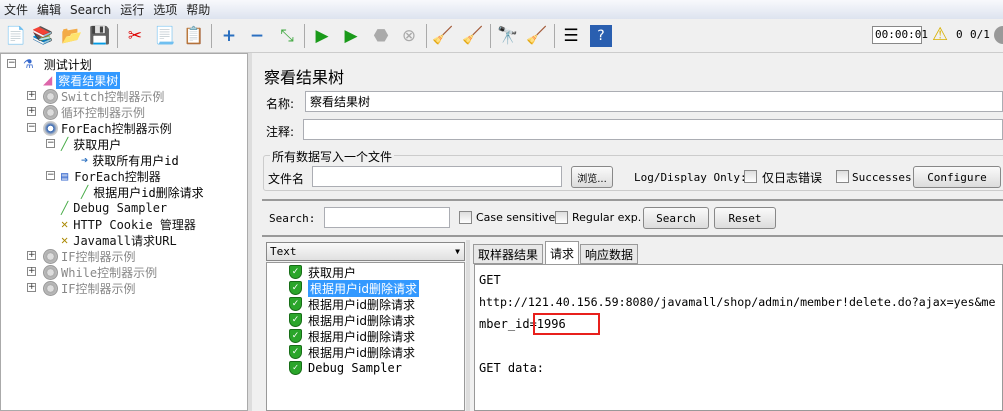  I want to click on remote-icon, so click(998, 35).